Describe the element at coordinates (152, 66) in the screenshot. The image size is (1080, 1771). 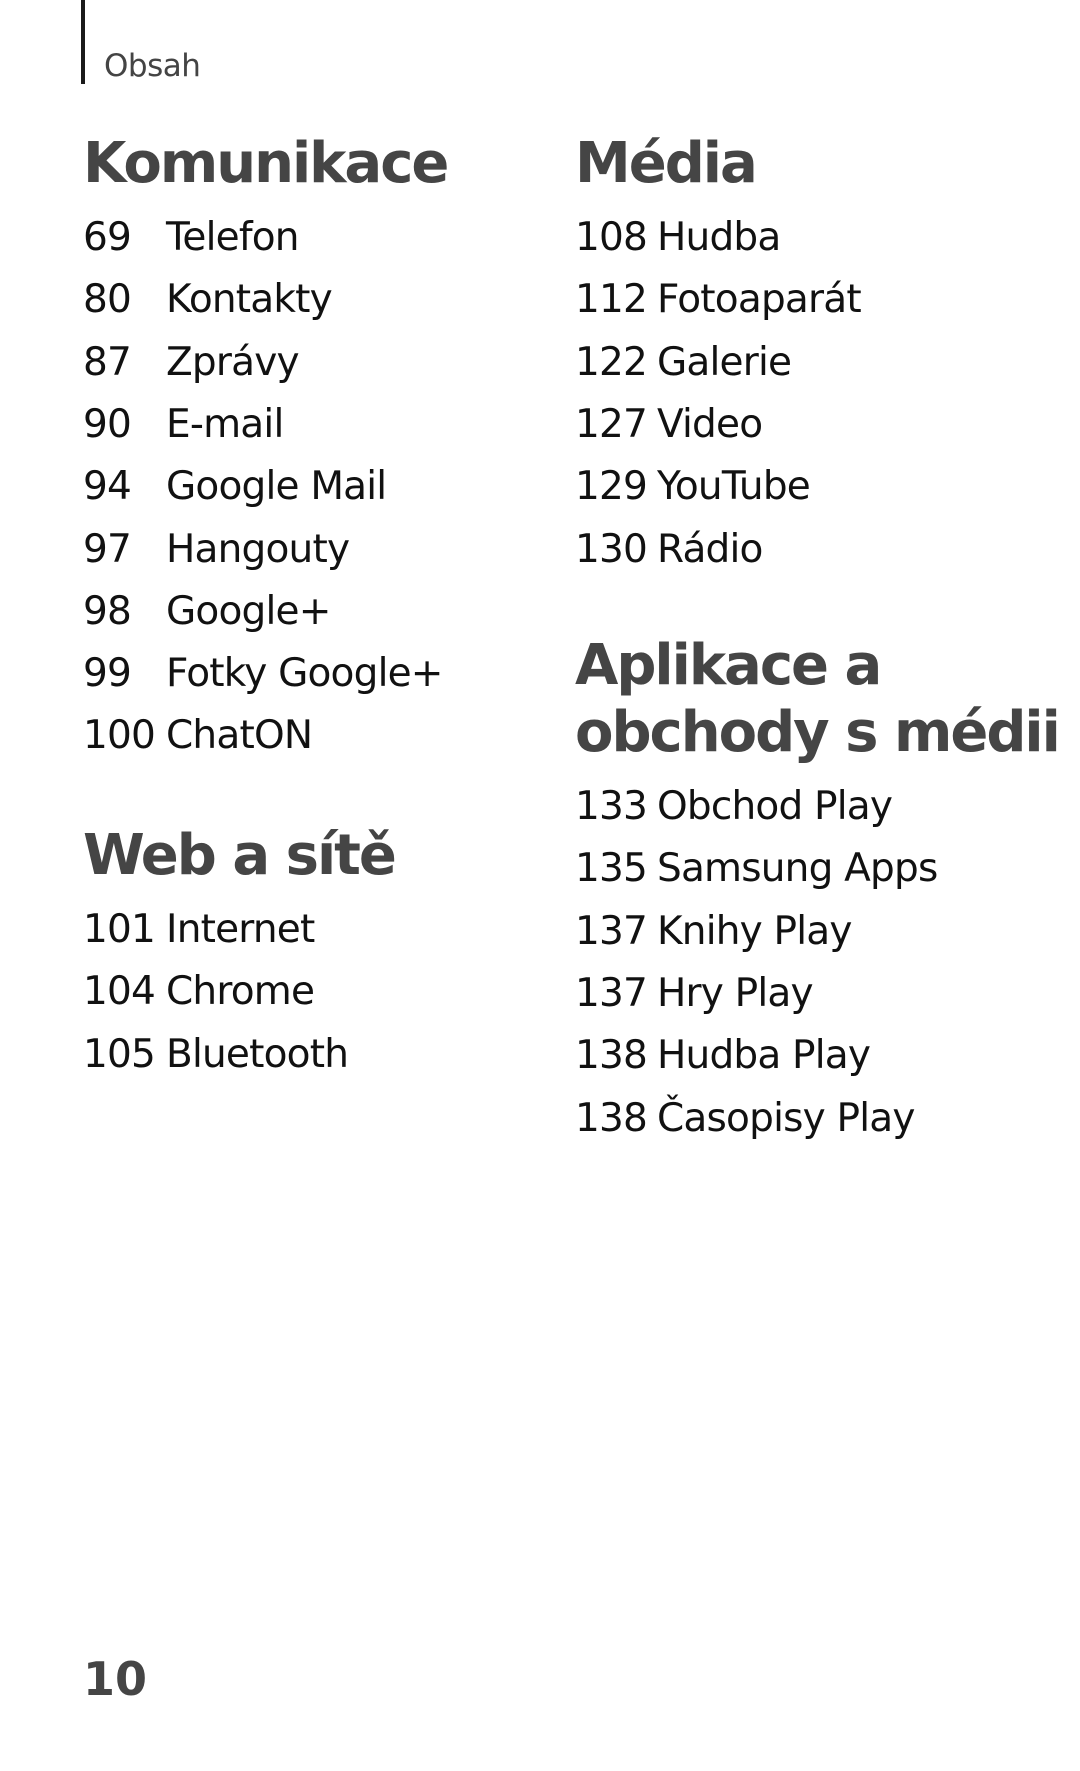
I see `header-title: Obsah` at that location.